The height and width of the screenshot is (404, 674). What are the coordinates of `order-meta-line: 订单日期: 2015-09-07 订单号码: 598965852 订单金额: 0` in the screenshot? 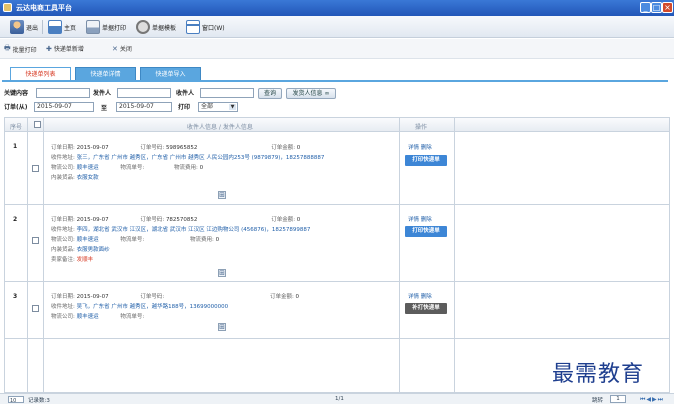 It's located at (175, 147).